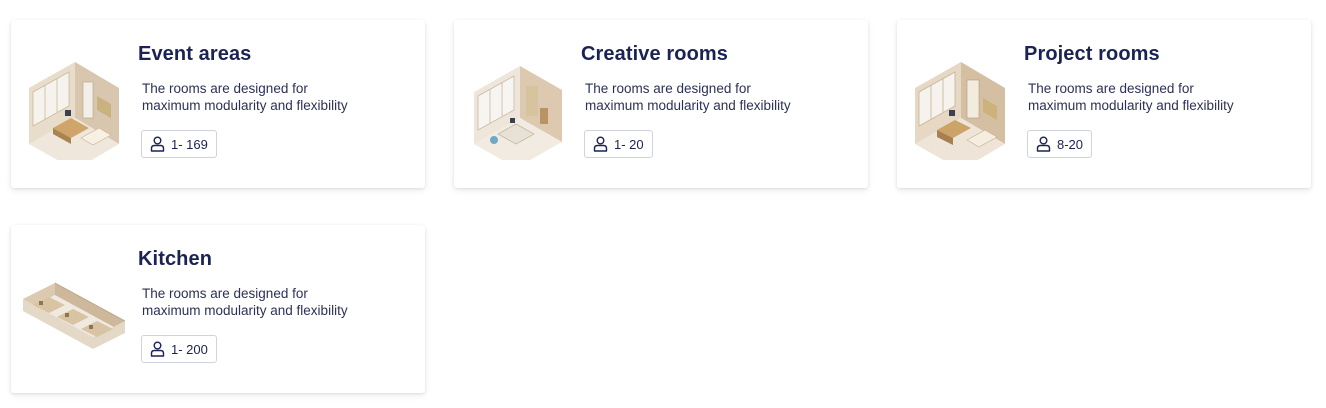 This screenshot has width=1326, height=408. I want to click on capacity-badge: 1- 200, so click(179, 349).